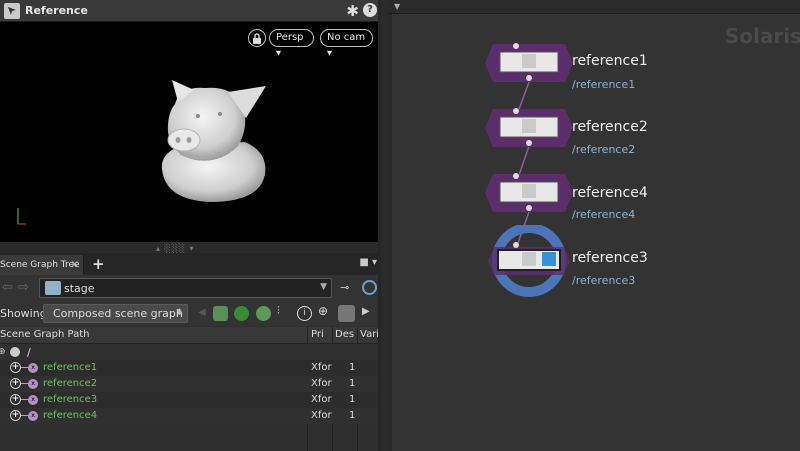 This screenshot has width=800, height=451. What do you see at coordinates (79, 288) in the screenshot?
I see `stage-label: stage` at bounding box center [79, 288].